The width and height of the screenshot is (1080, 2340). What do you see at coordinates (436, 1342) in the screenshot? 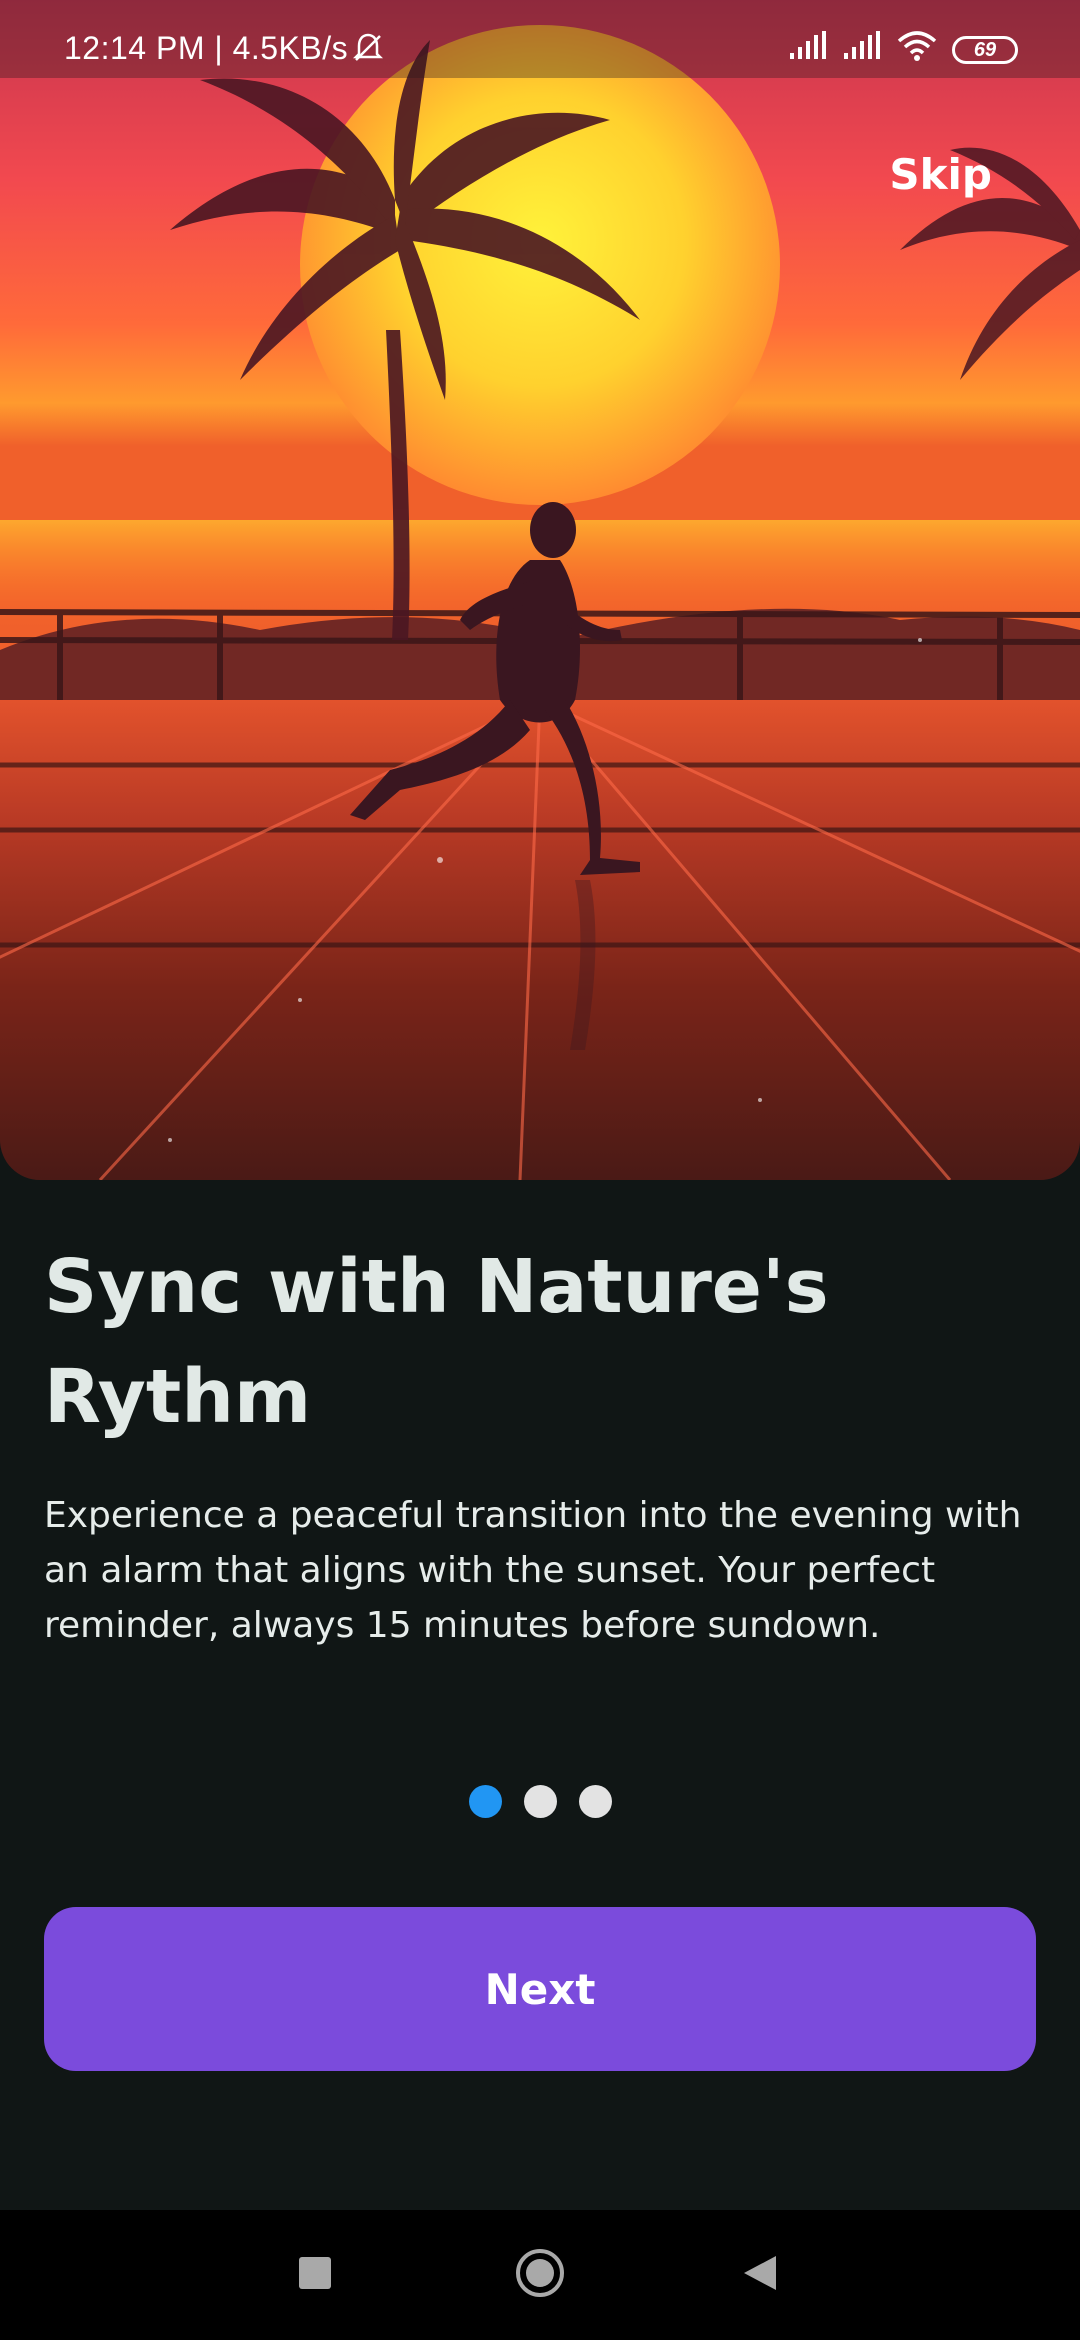
I see `onboarding-title: Sync with Nature's Rythm` at bounding box center [436, 1342].